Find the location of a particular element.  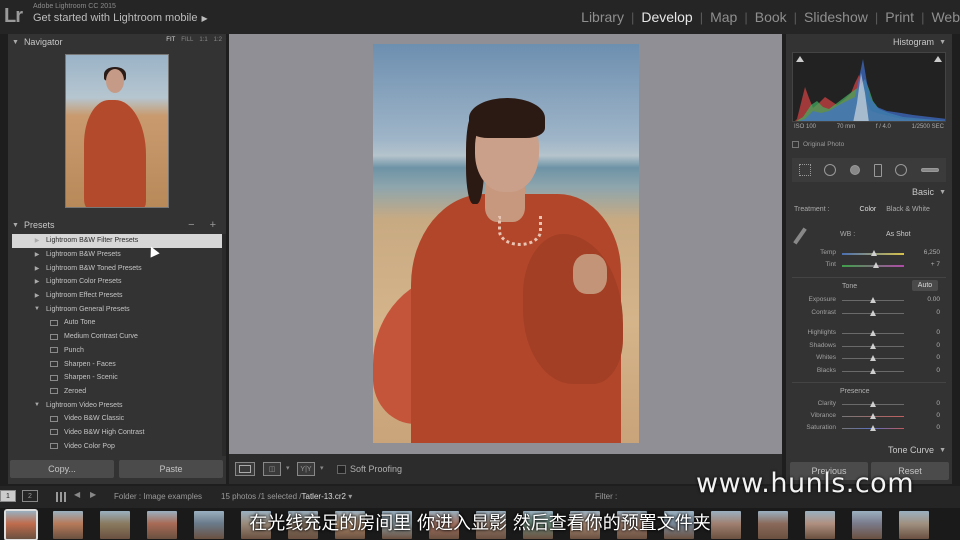

preset-item: Sharpen - Scenic is located at coordinates (117, 378).